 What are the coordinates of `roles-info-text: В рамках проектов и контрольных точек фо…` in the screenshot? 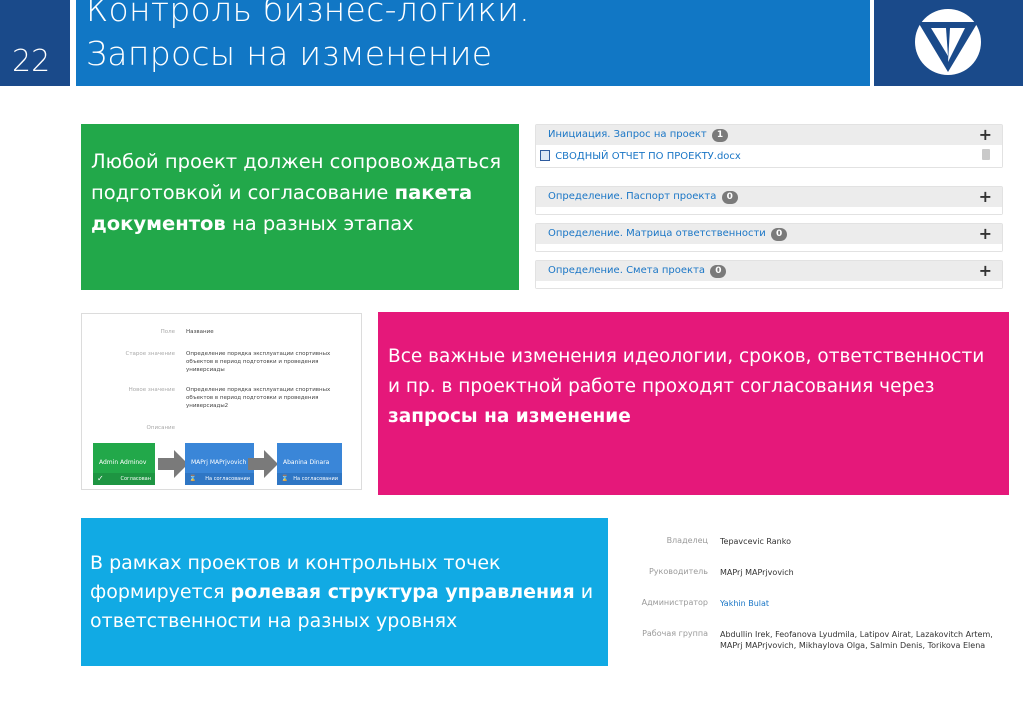 It's located at (347, 592).